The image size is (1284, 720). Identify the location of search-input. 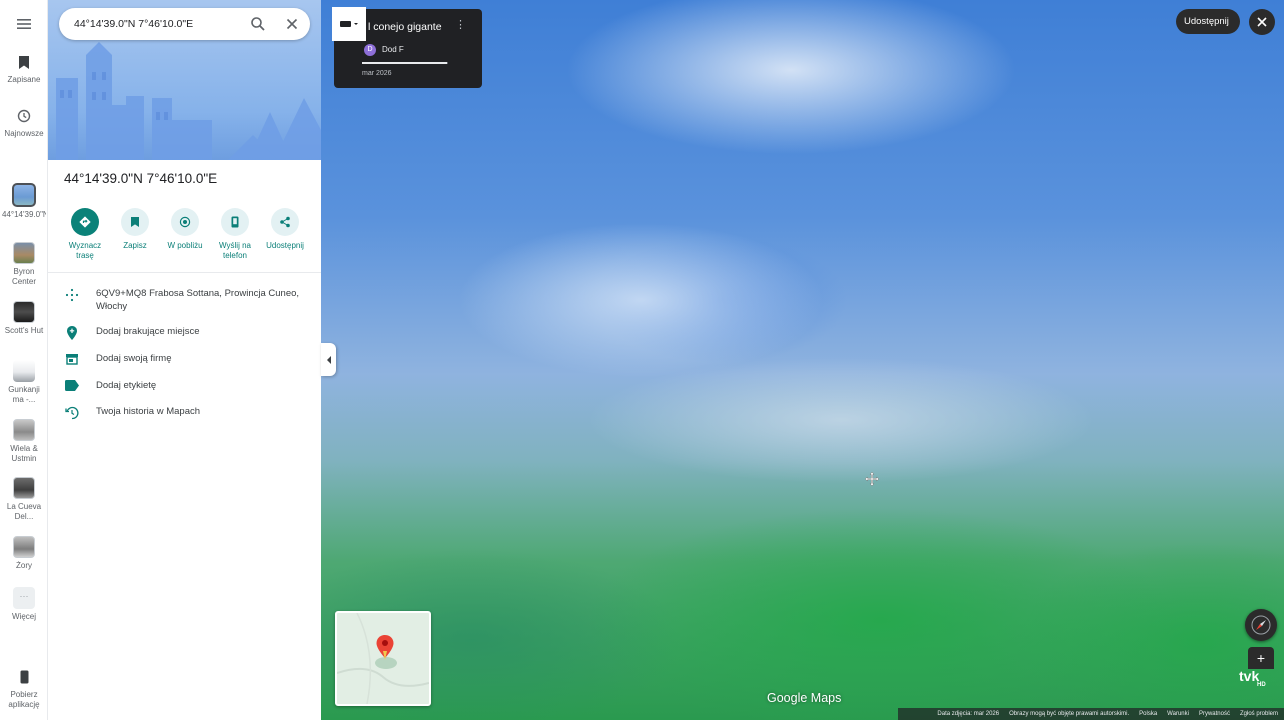
(159, 24).